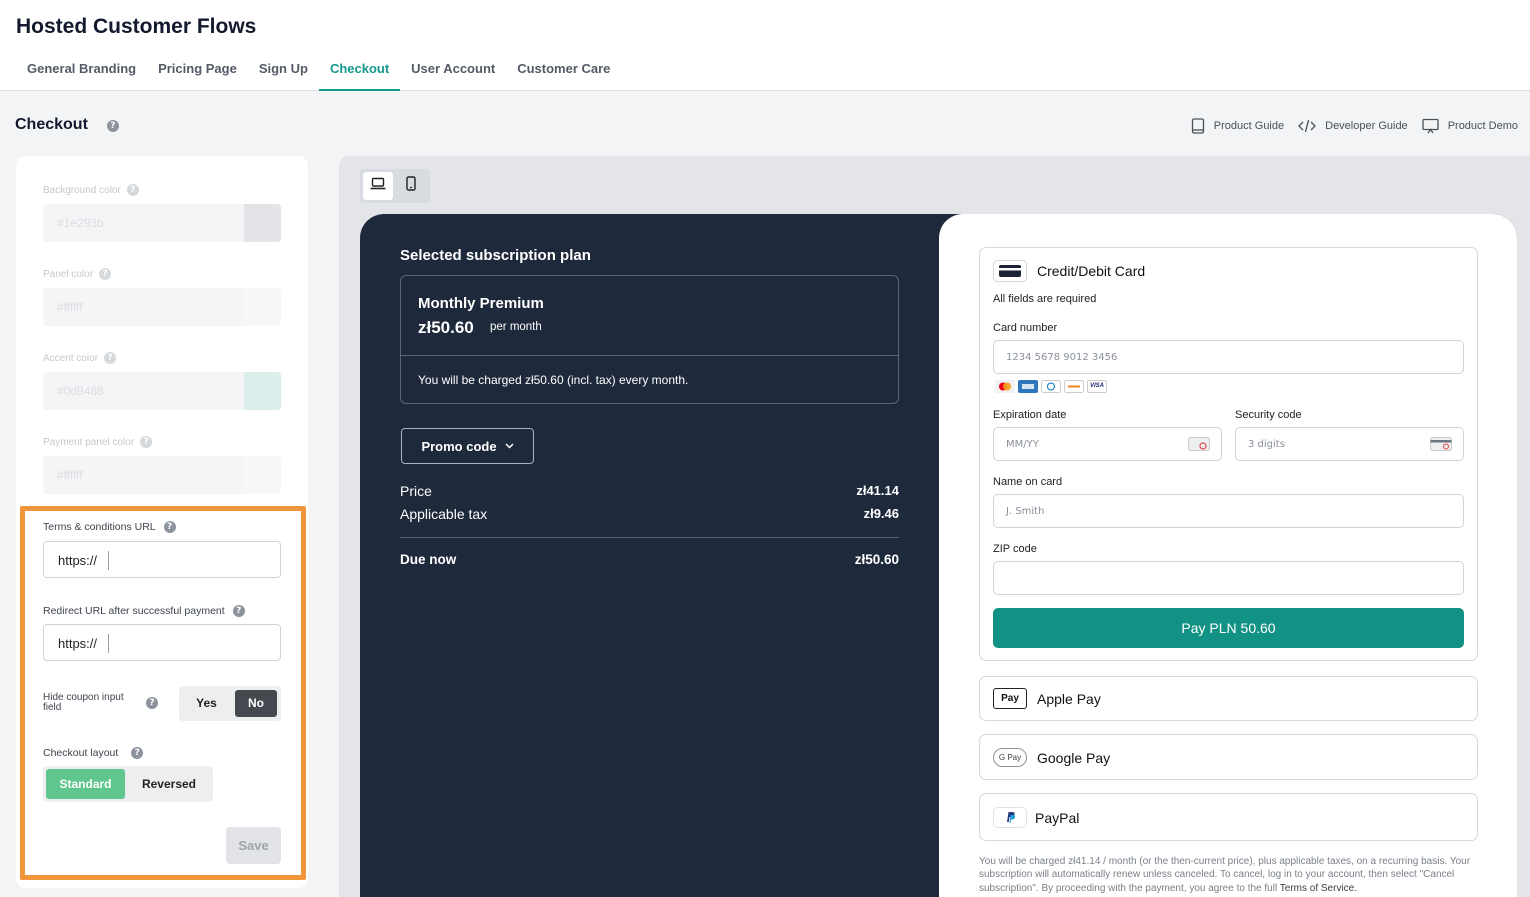 The height and width of the screenshot is (897, 1530). I want to click on accent-color-value: #0d9488, so click(80, 391).